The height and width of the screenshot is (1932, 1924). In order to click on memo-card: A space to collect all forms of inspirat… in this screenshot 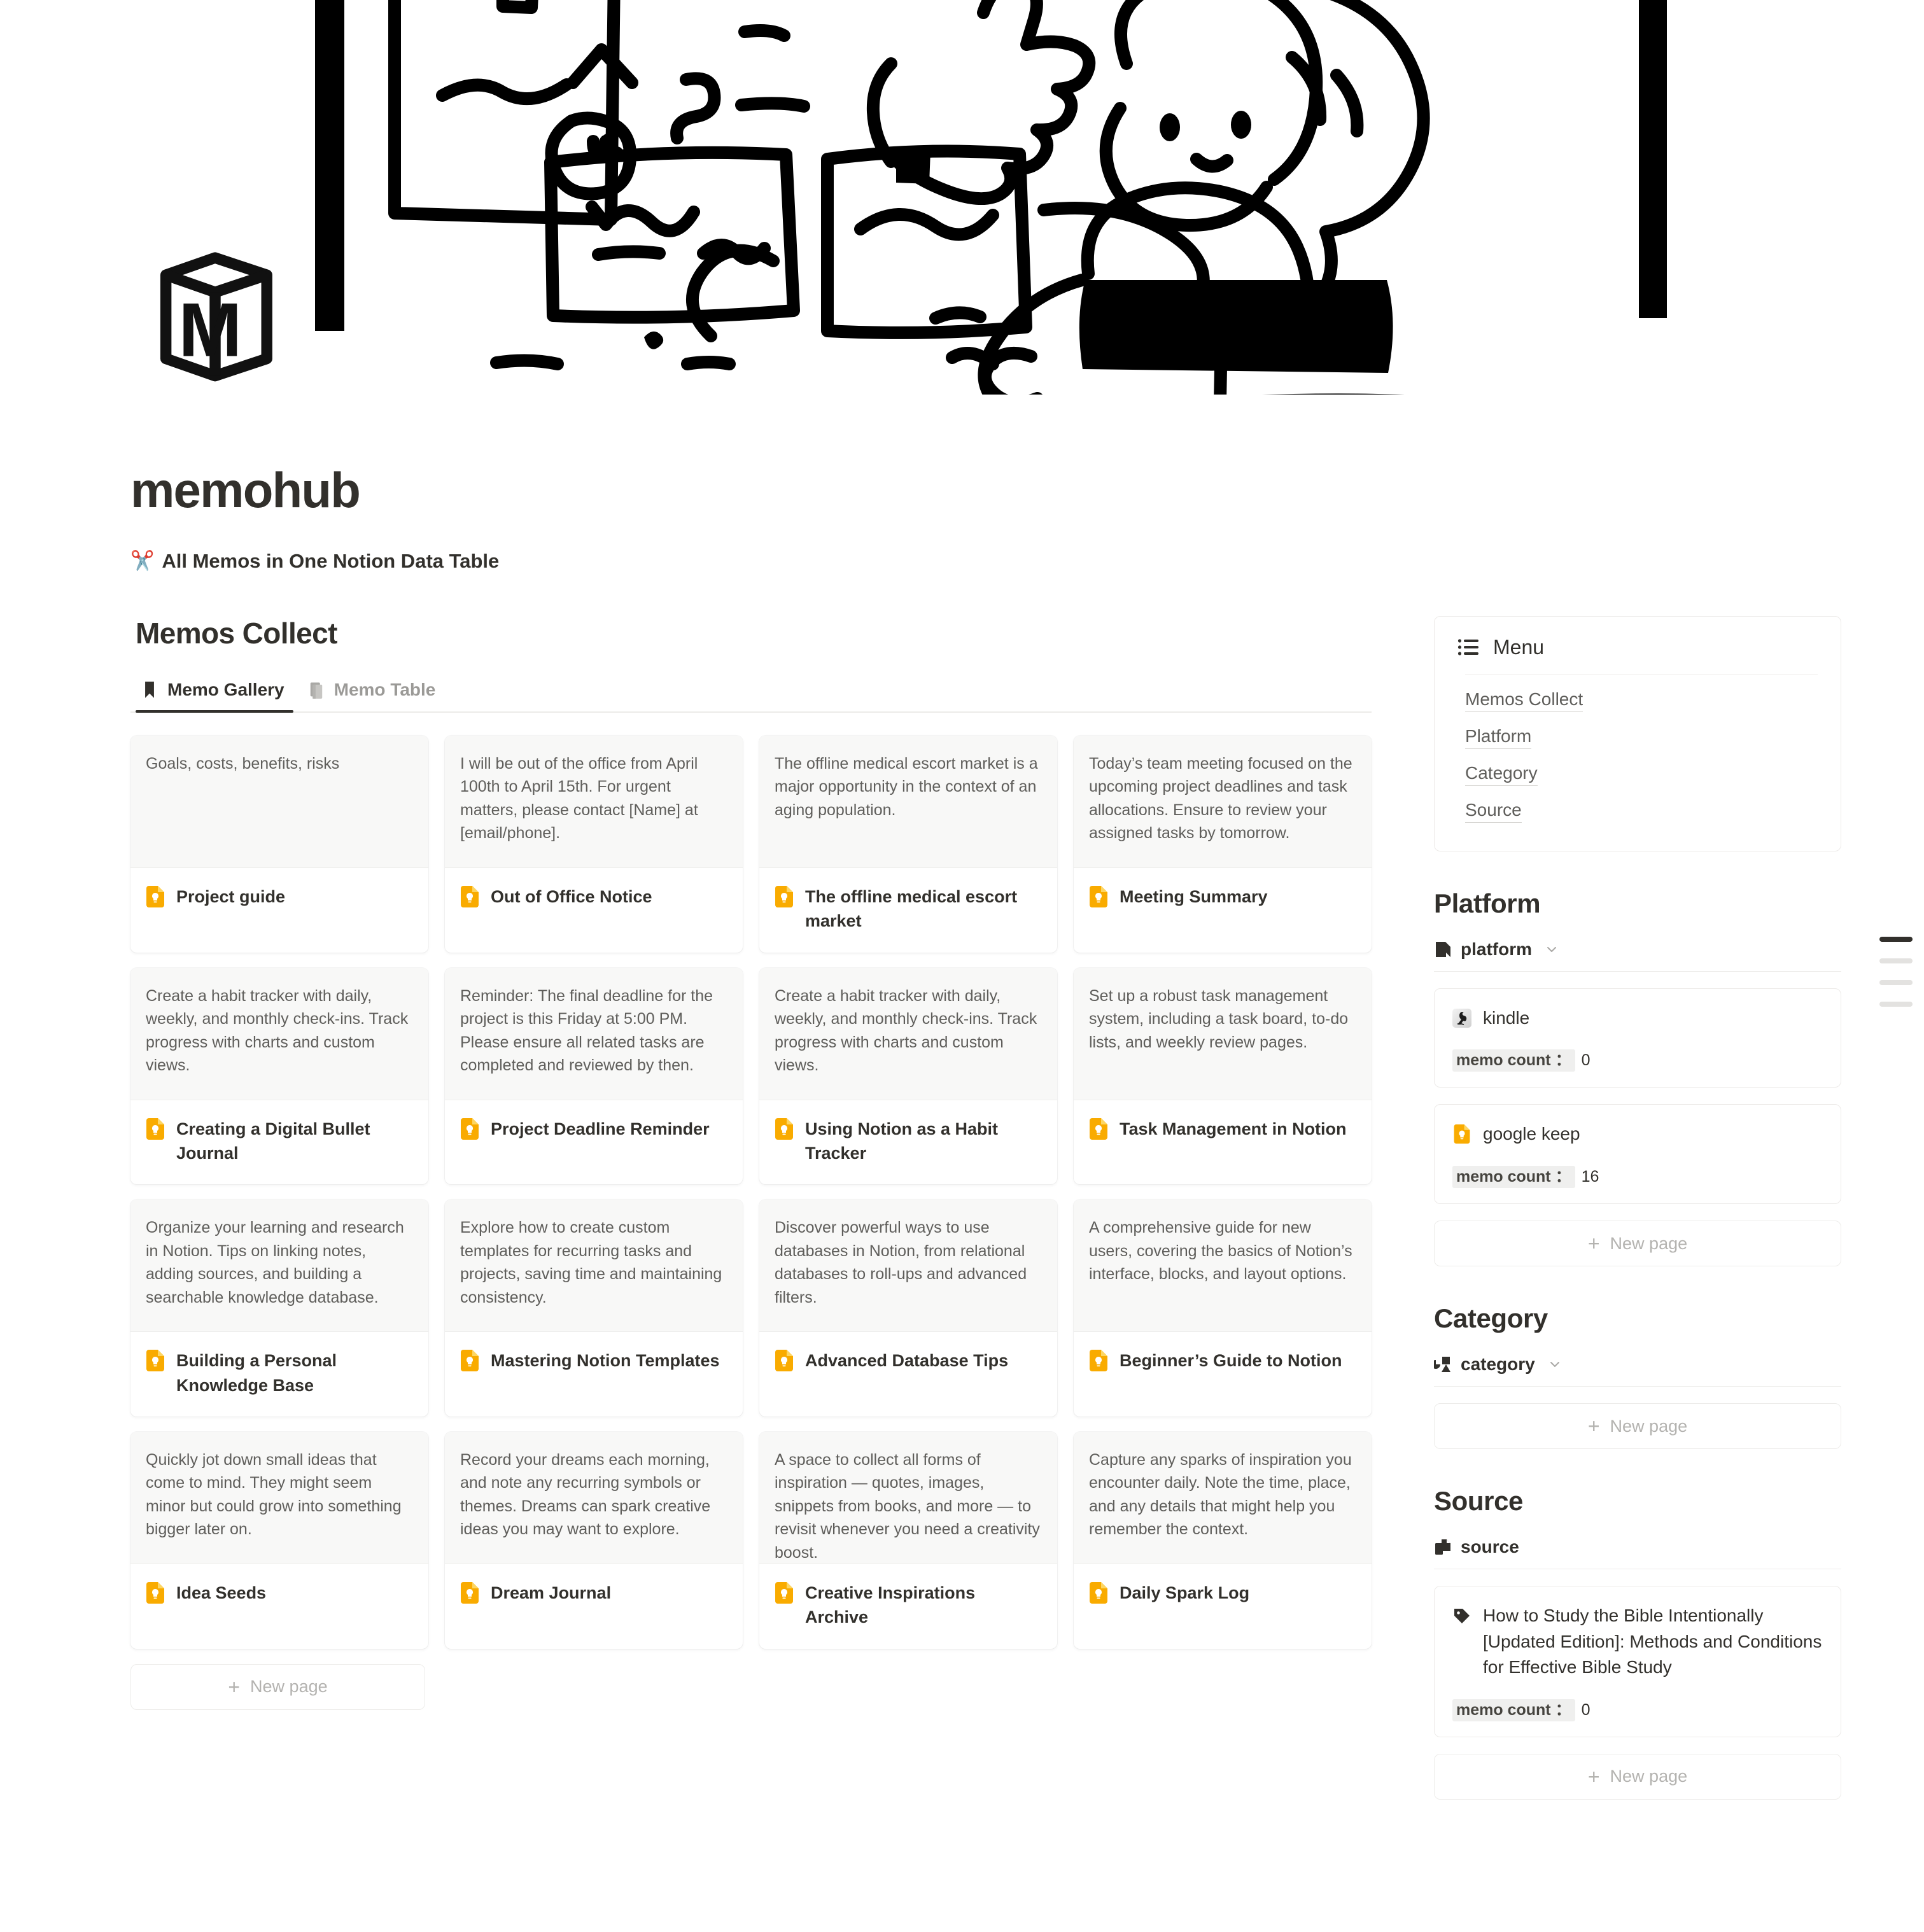, I will do `click(908, 1540)`.